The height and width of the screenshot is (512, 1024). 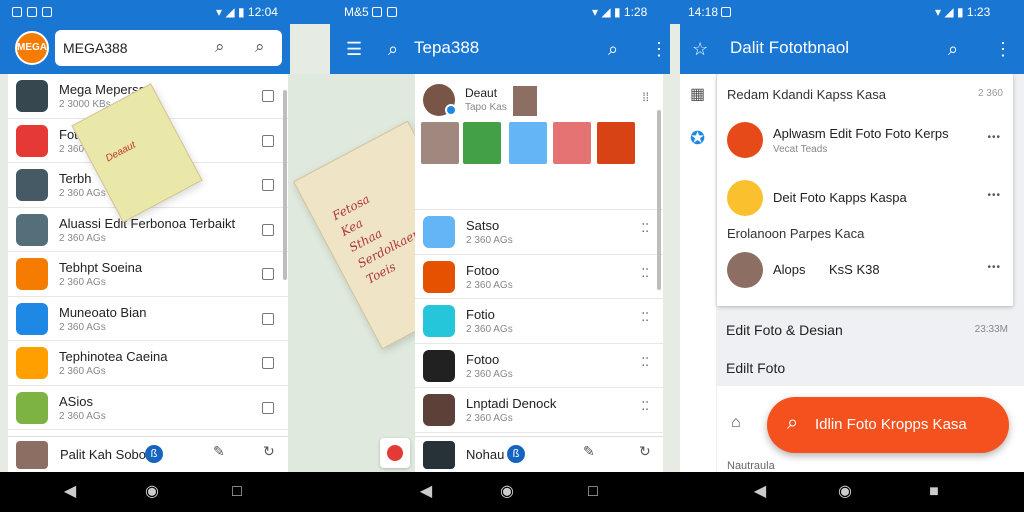 I want to click on red-button-icon, so click(x=395, y=453).